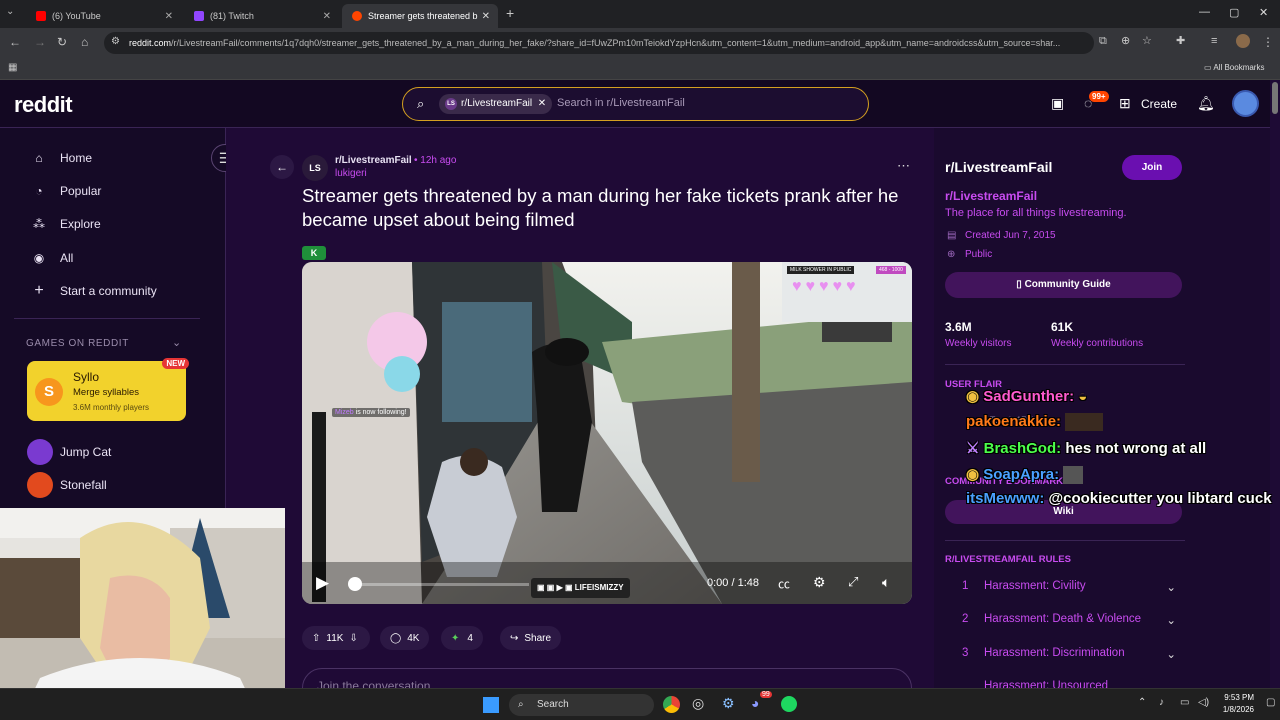 This screenshot has width=1280, height=720. I want to click on post-subreddit: r/LivestreamFail, so click(373, 160).